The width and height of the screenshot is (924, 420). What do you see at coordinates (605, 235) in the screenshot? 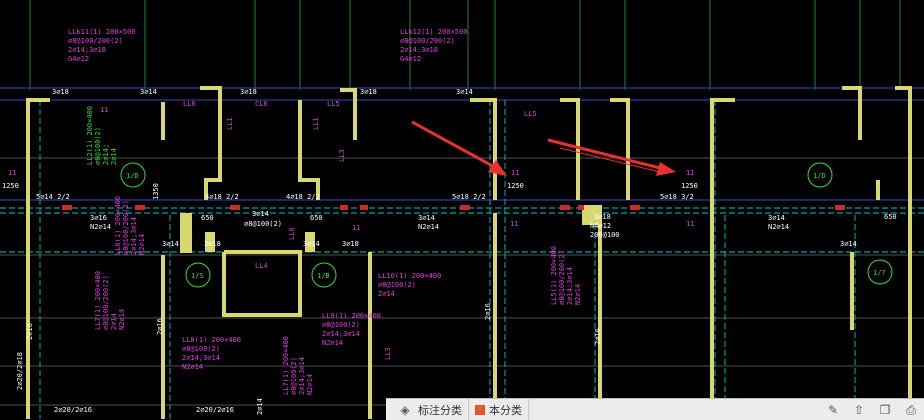
I see `svg-text: 200@100` at bounding box center [605, 235].